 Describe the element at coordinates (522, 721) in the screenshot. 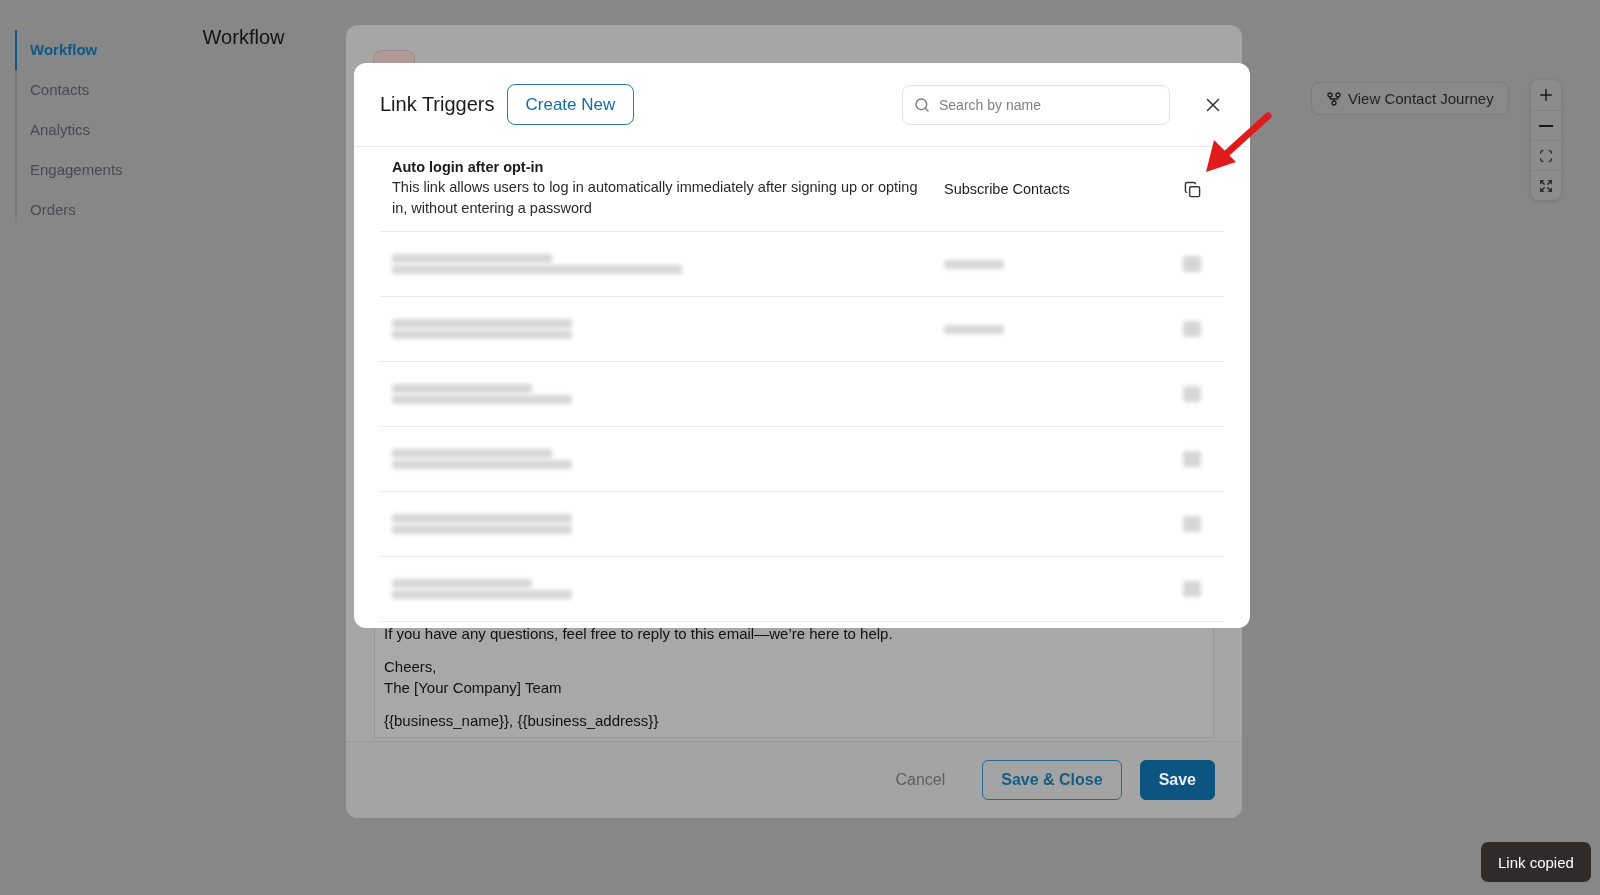

I see `email-paragraph: {{business_name}}, {{business_address}}` at that location.